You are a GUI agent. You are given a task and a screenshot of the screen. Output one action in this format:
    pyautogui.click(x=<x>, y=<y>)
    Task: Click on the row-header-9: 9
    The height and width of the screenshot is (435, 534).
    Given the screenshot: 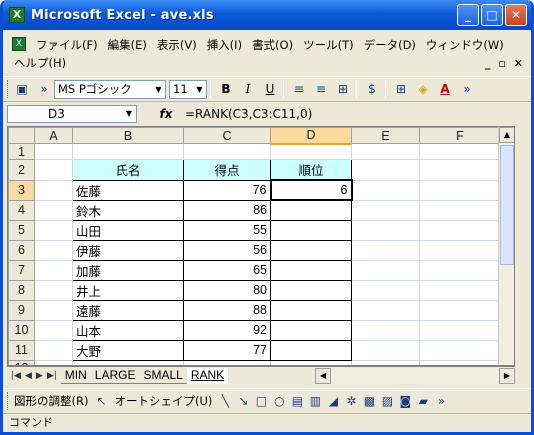 What is the action you would take?
    pyautogui.click(x=21, y=310)
    